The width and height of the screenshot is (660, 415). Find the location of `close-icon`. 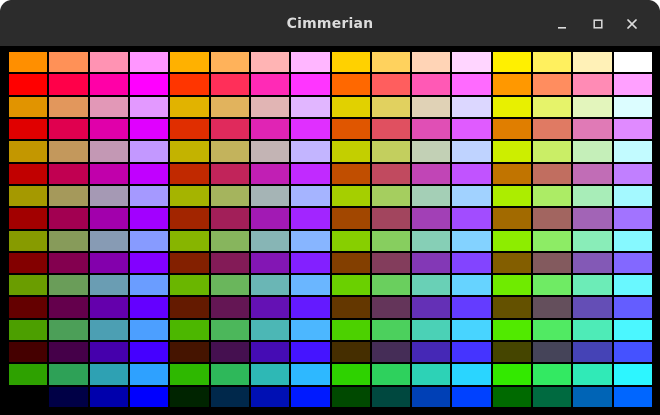

close-icon is located at coordinates (632, 24).